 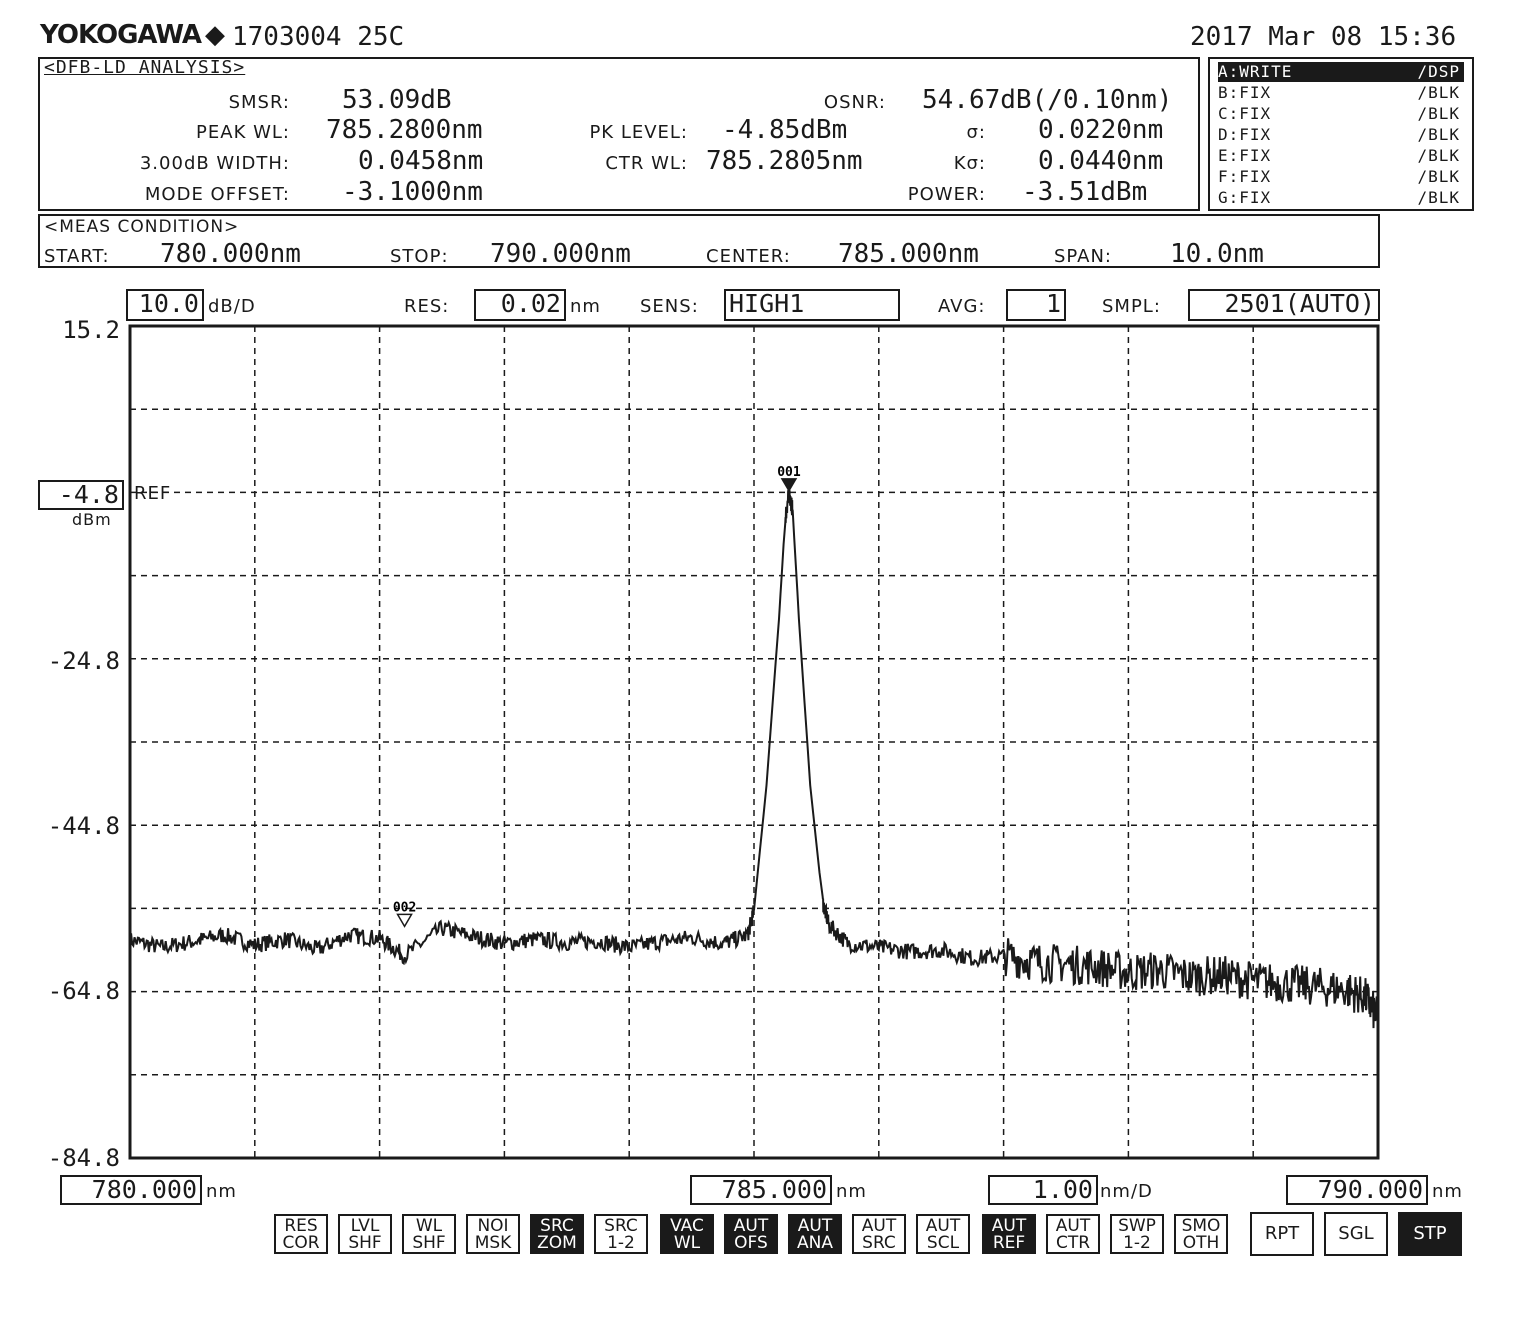 What do you see at coordinates (879, 1234) in the screenshot?
I see `softkey-aut-src: AUT SRC` at bounding box center [879, 1234].